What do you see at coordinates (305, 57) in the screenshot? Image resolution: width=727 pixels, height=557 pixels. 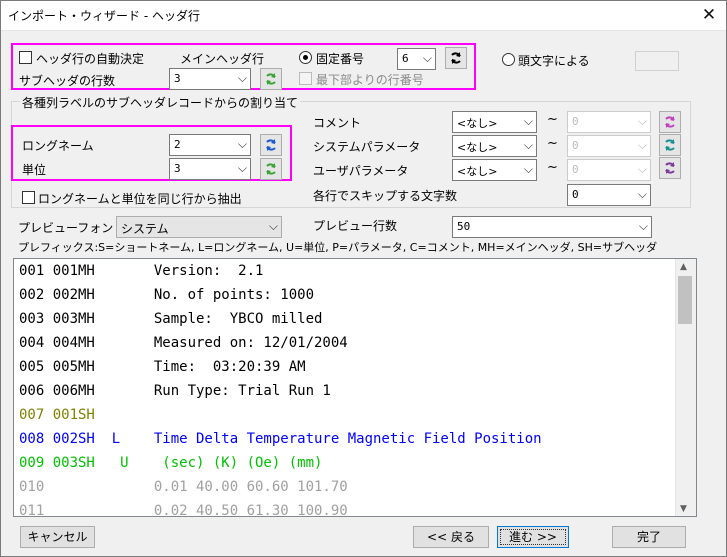 I see `fixed-number-radio` at bounding box center [305, 57].